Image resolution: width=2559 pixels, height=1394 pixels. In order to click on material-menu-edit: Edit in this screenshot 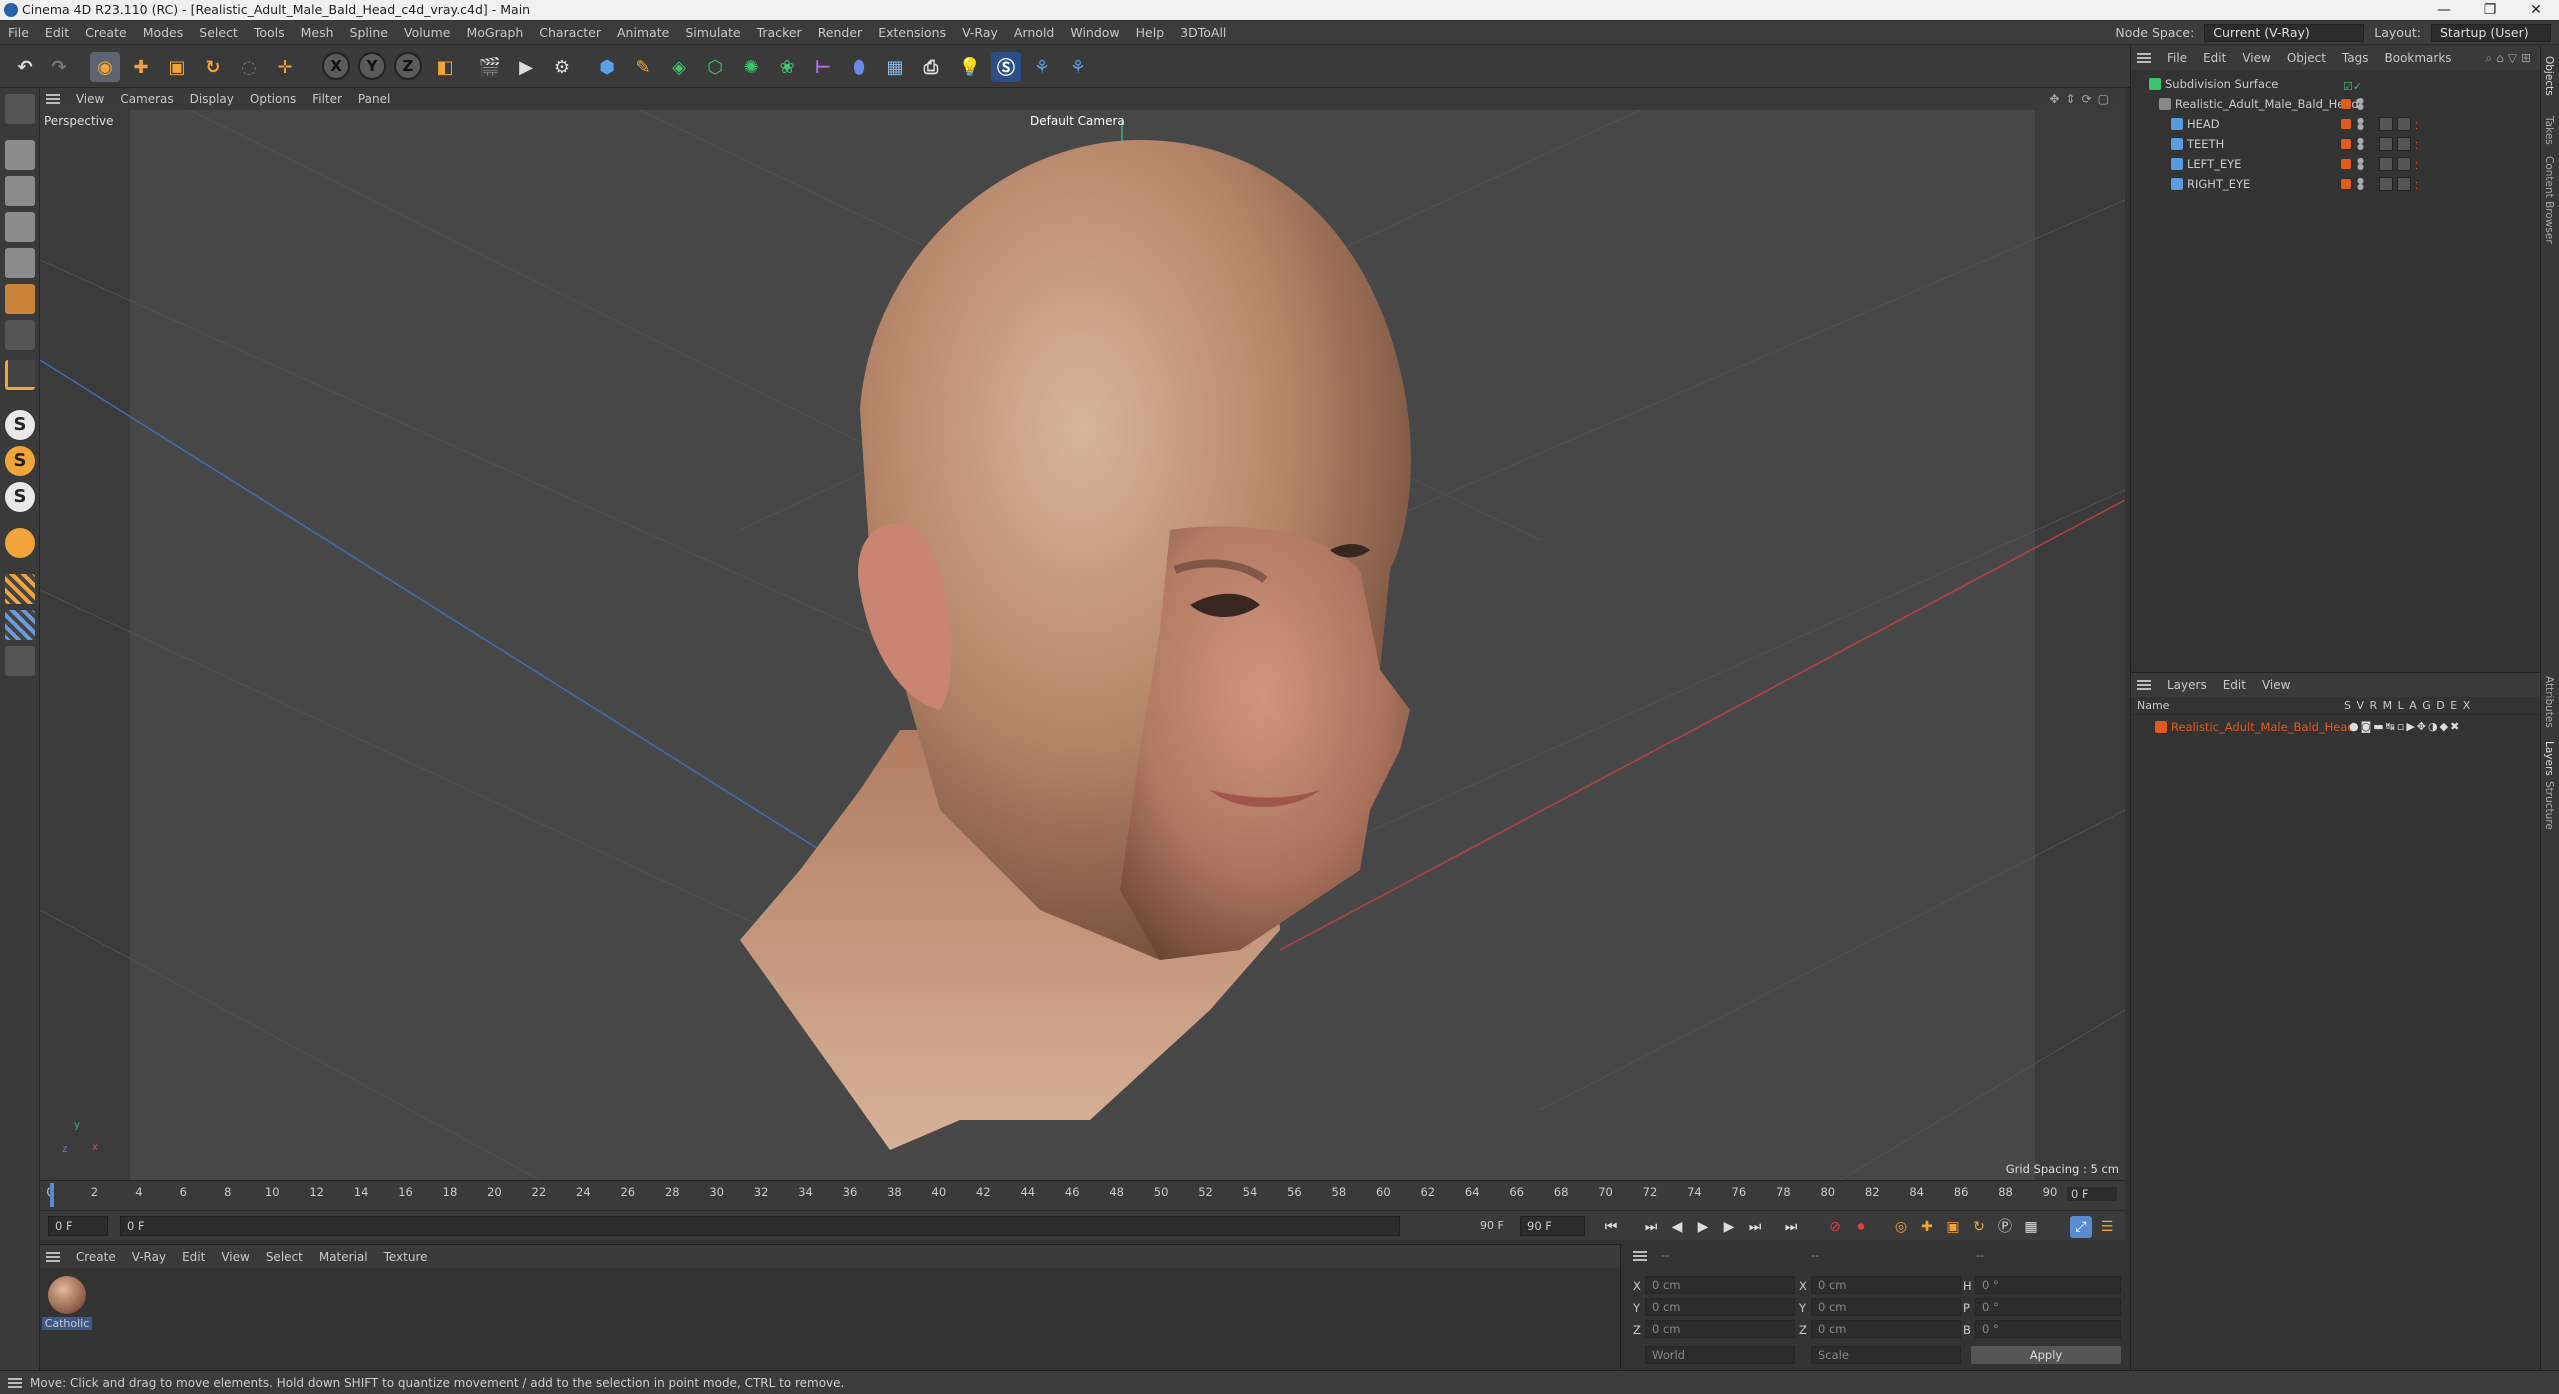, I will do `click(193, 1257)`.